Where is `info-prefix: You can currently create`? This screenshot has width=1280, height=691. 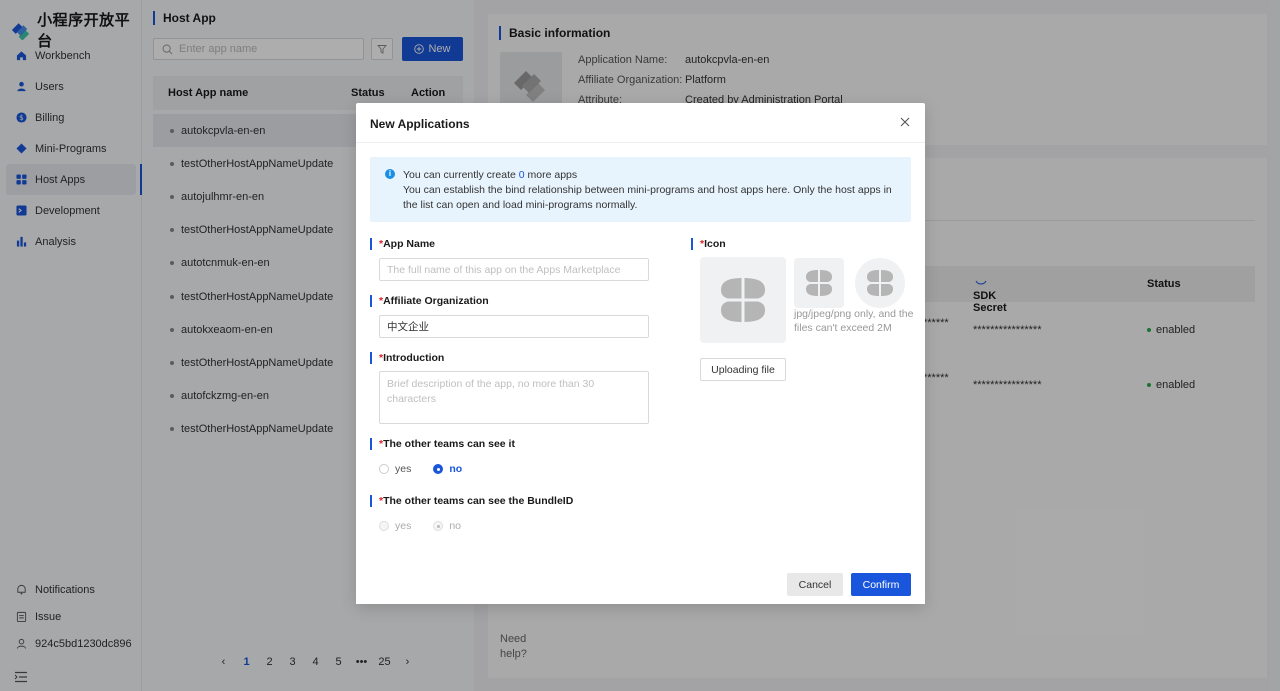 info-prefix: You can currently create is located at coordinates (461, 175).